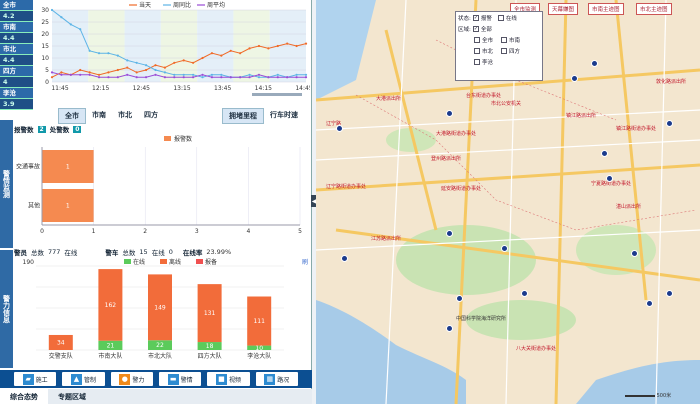 Image resolution: width=700 pixels, height=404 pixels. Describe the element at coordinates (72, 396) in the screenshot. I see `footer-tab-1: 专题区域` at that location.